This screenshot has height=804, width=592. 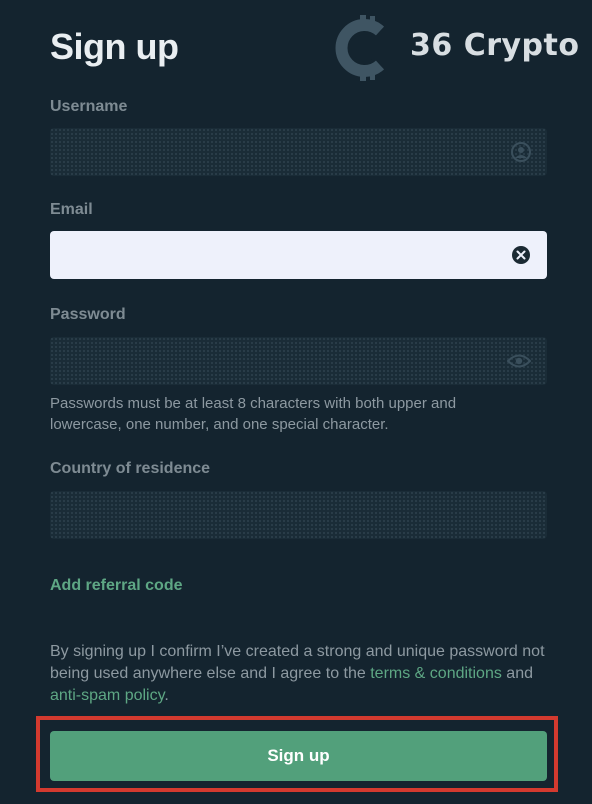 What do you see at coordinates (107, 695) in the screenshot?
I see `anti-spam-policy-link: anti-spam policy` at bounding box center [107, 695].